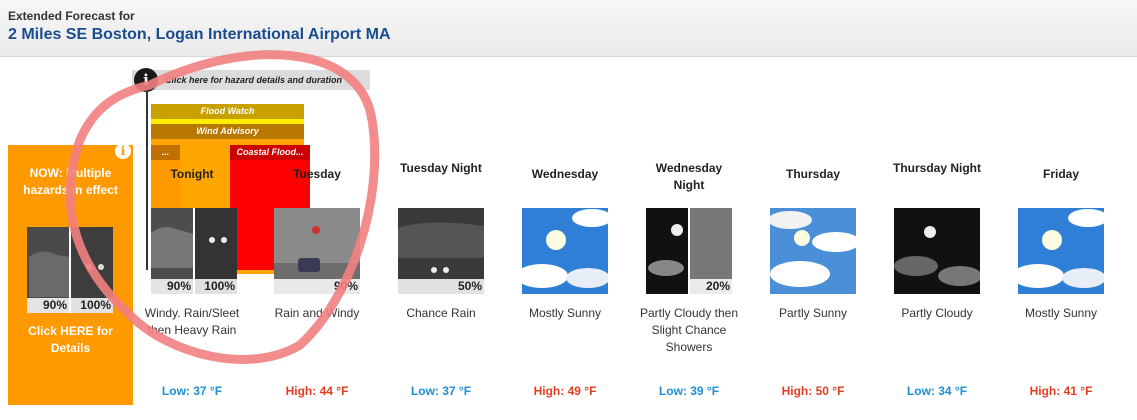 This screenshot has height=420, width=1137. Describe the element at coordinates (565, 174) in the screenshot. I see `period-name: Wednesday` at that location.